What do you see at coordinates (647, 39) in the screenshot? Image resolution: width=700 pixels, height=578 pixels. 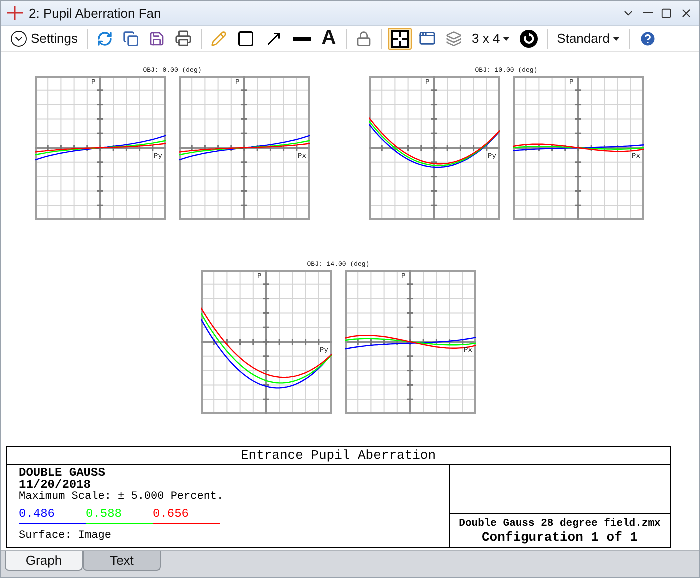 I see `help-icon` at bounding box center [647, 39].